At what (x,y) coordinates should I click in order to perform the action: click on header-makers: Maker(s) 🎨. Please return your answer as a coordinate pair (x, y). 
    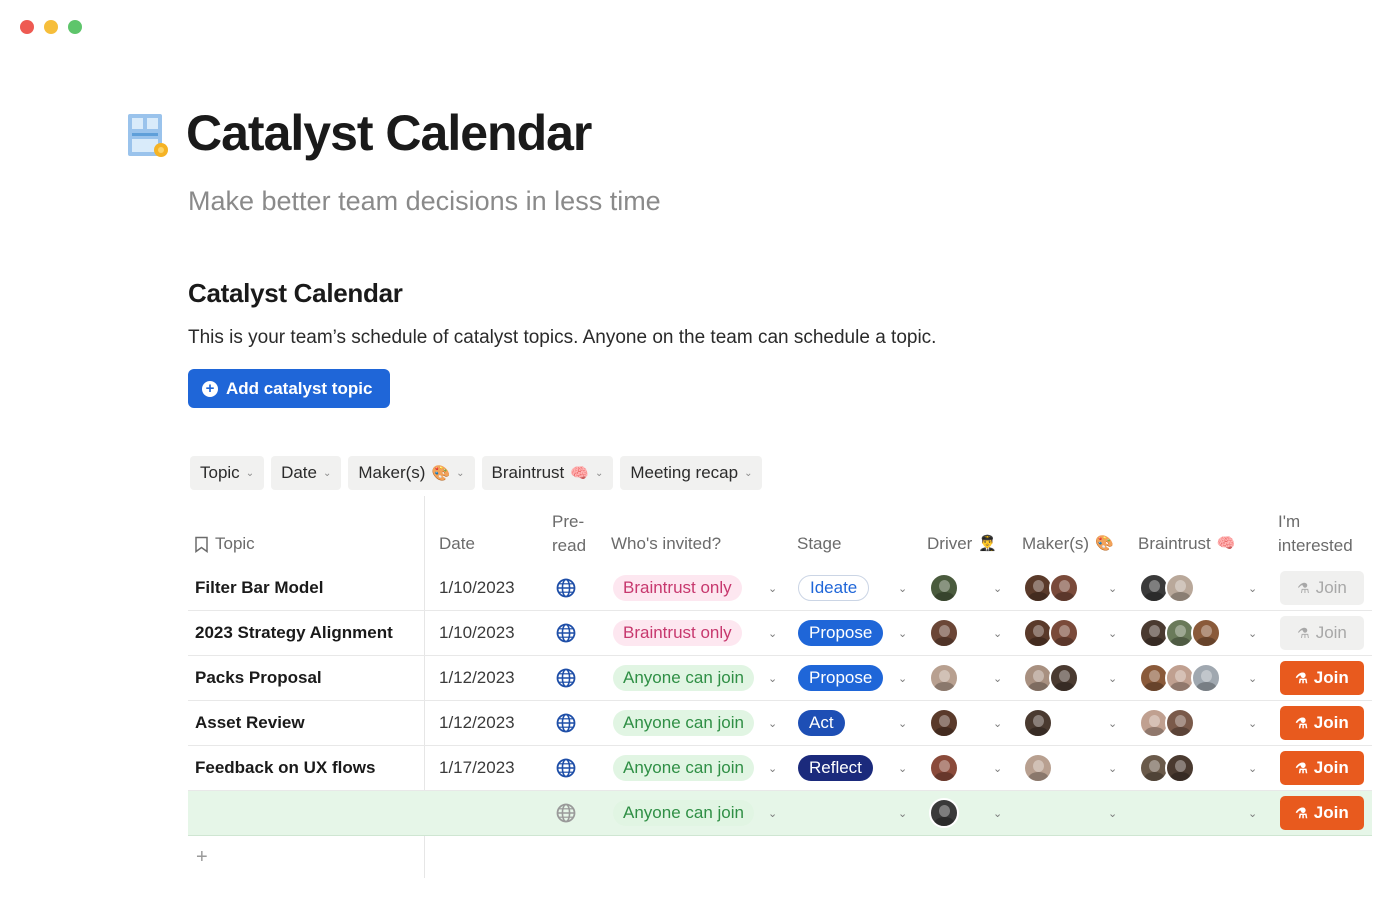
    Looking at the image, I should click on (1068, 544).